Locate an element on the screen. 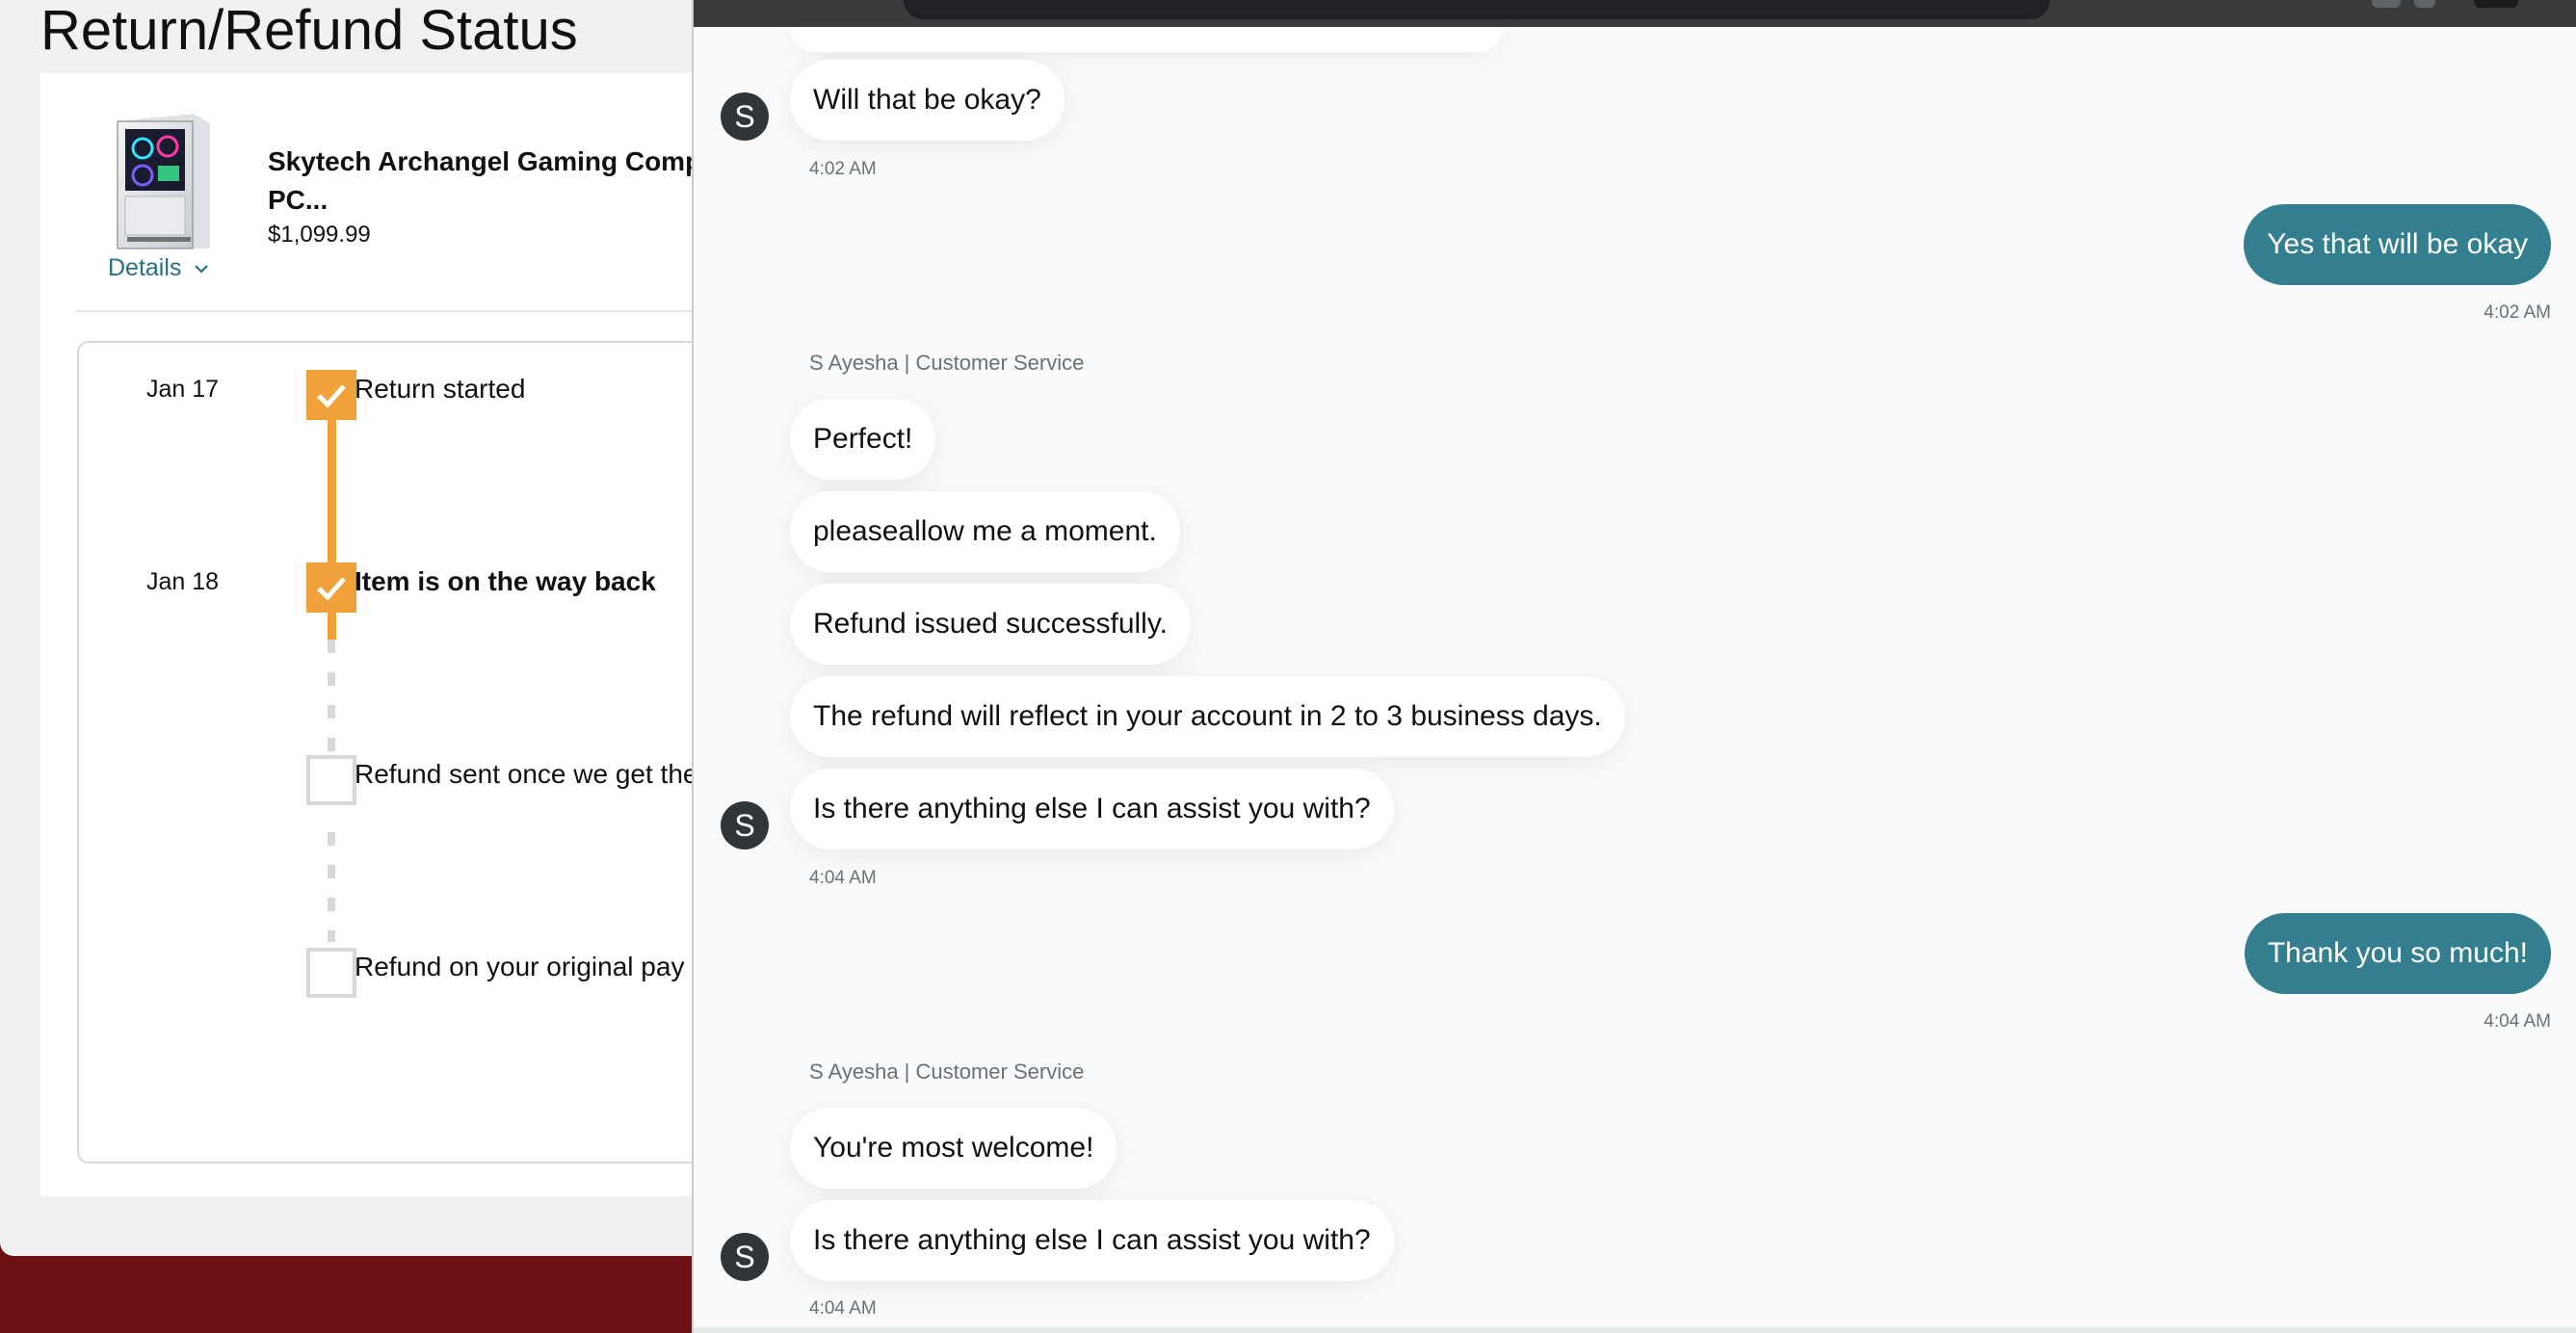 The image size is (2576, 1333). timeline-step-label: Item is on the way back is located at coordinates (506, 581).